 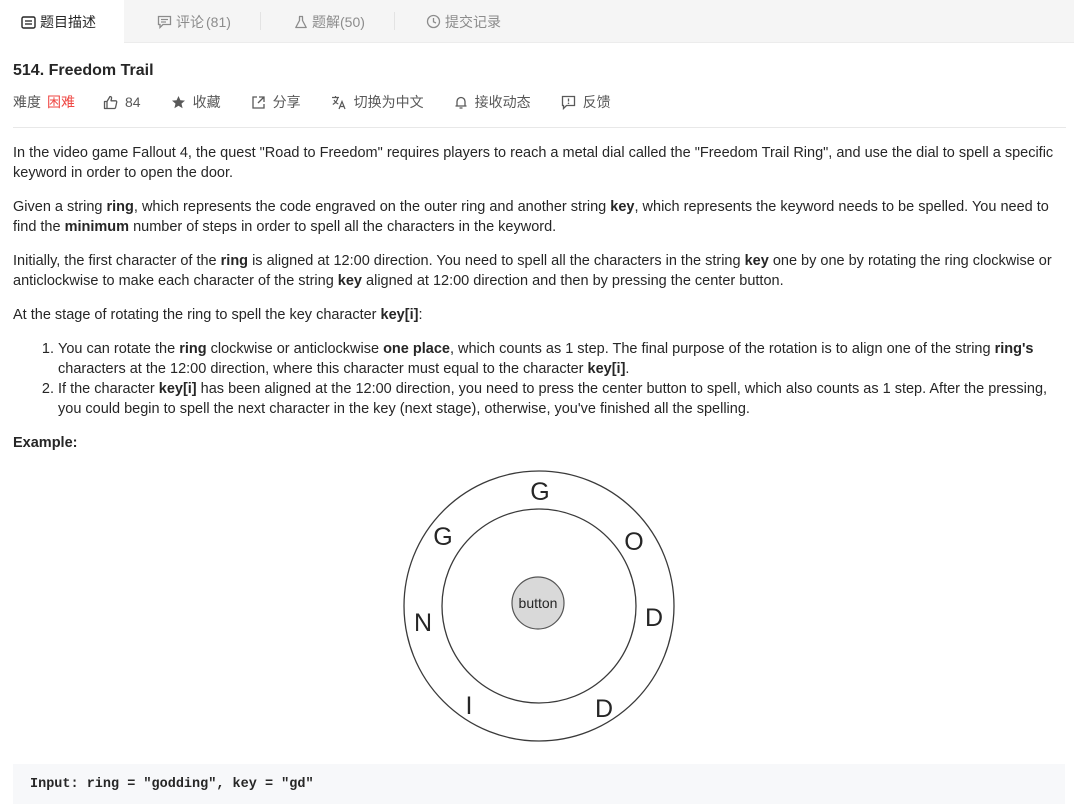 I want to click on description-icon, so click(x=28, y=22).